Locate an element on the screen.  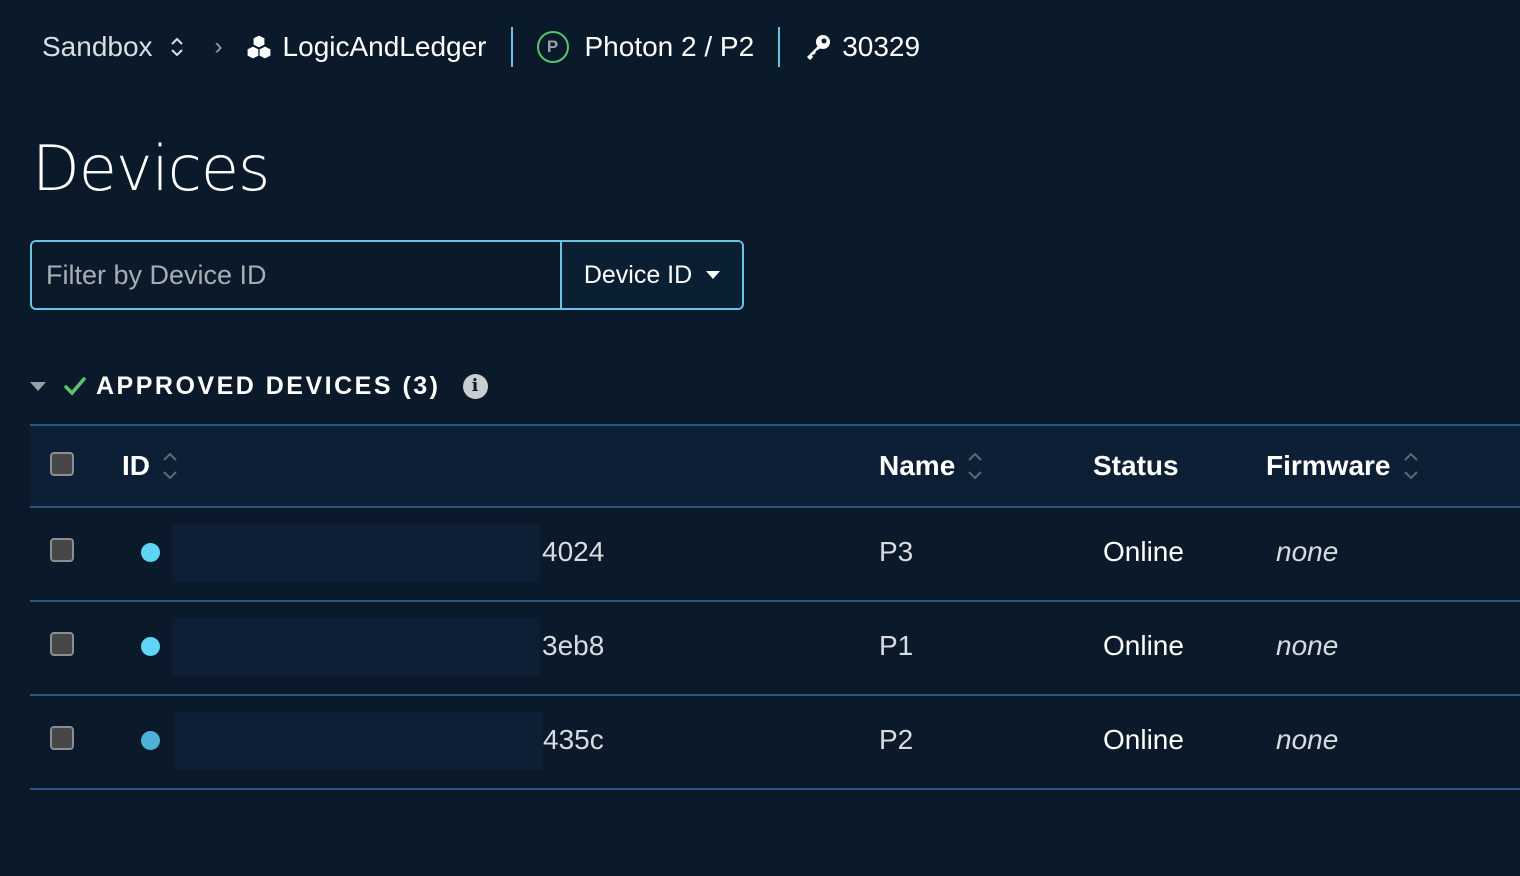
platform-badge: P is located at coordinates (552, 47).